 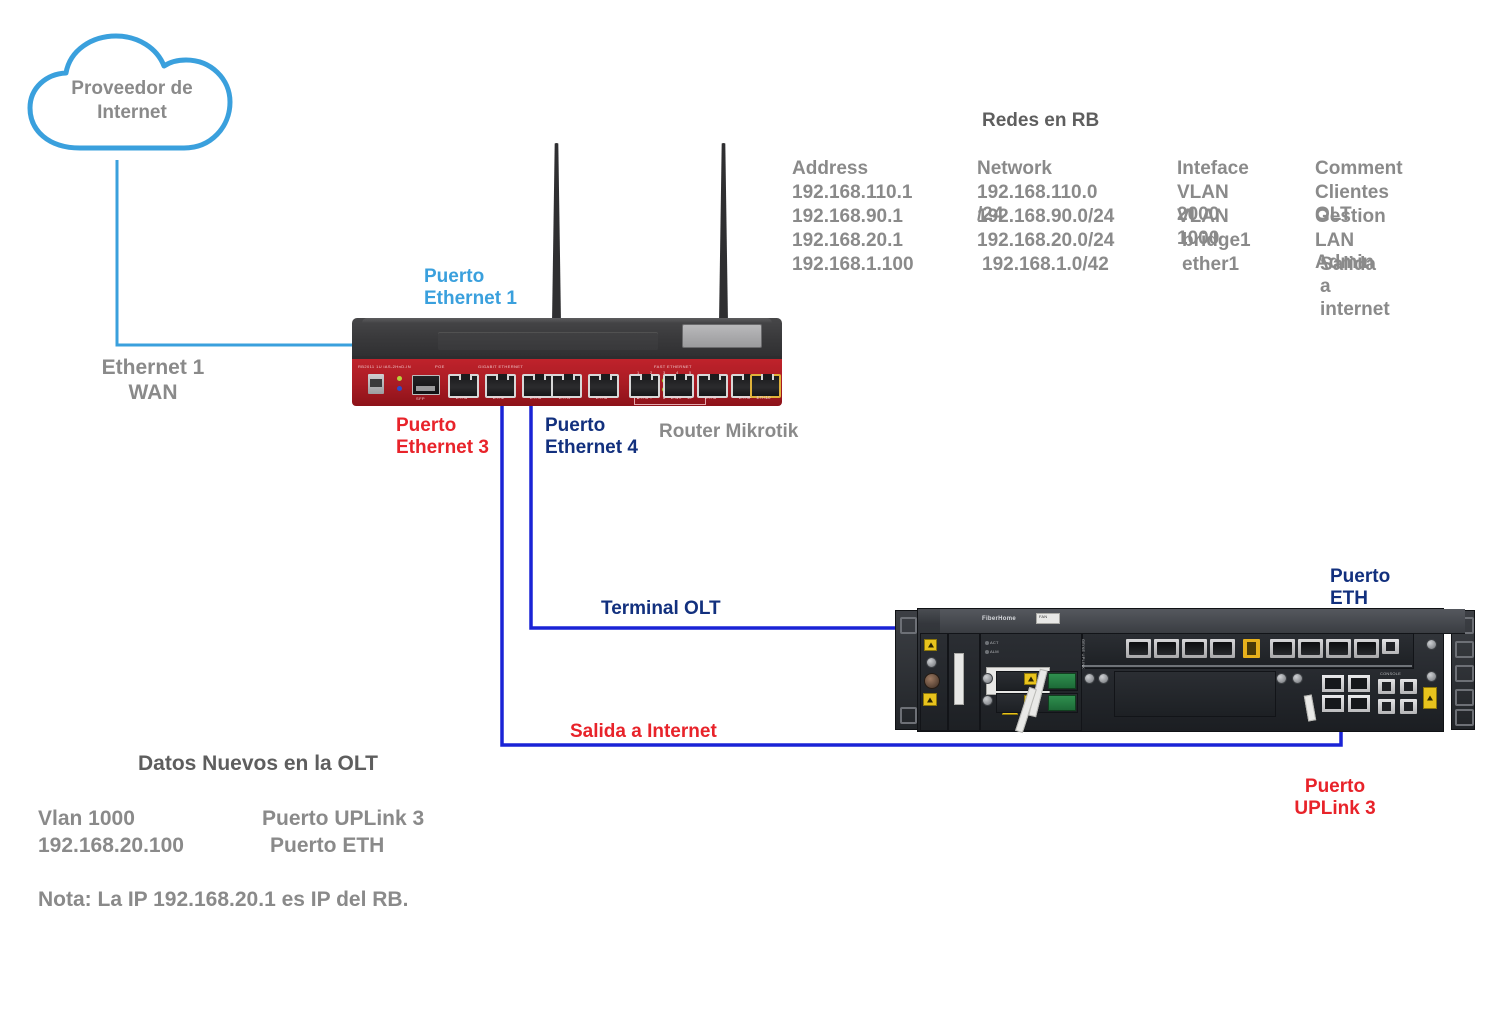 I want to click on table-row: 192.168.20.1, so click(x=847, y=240).